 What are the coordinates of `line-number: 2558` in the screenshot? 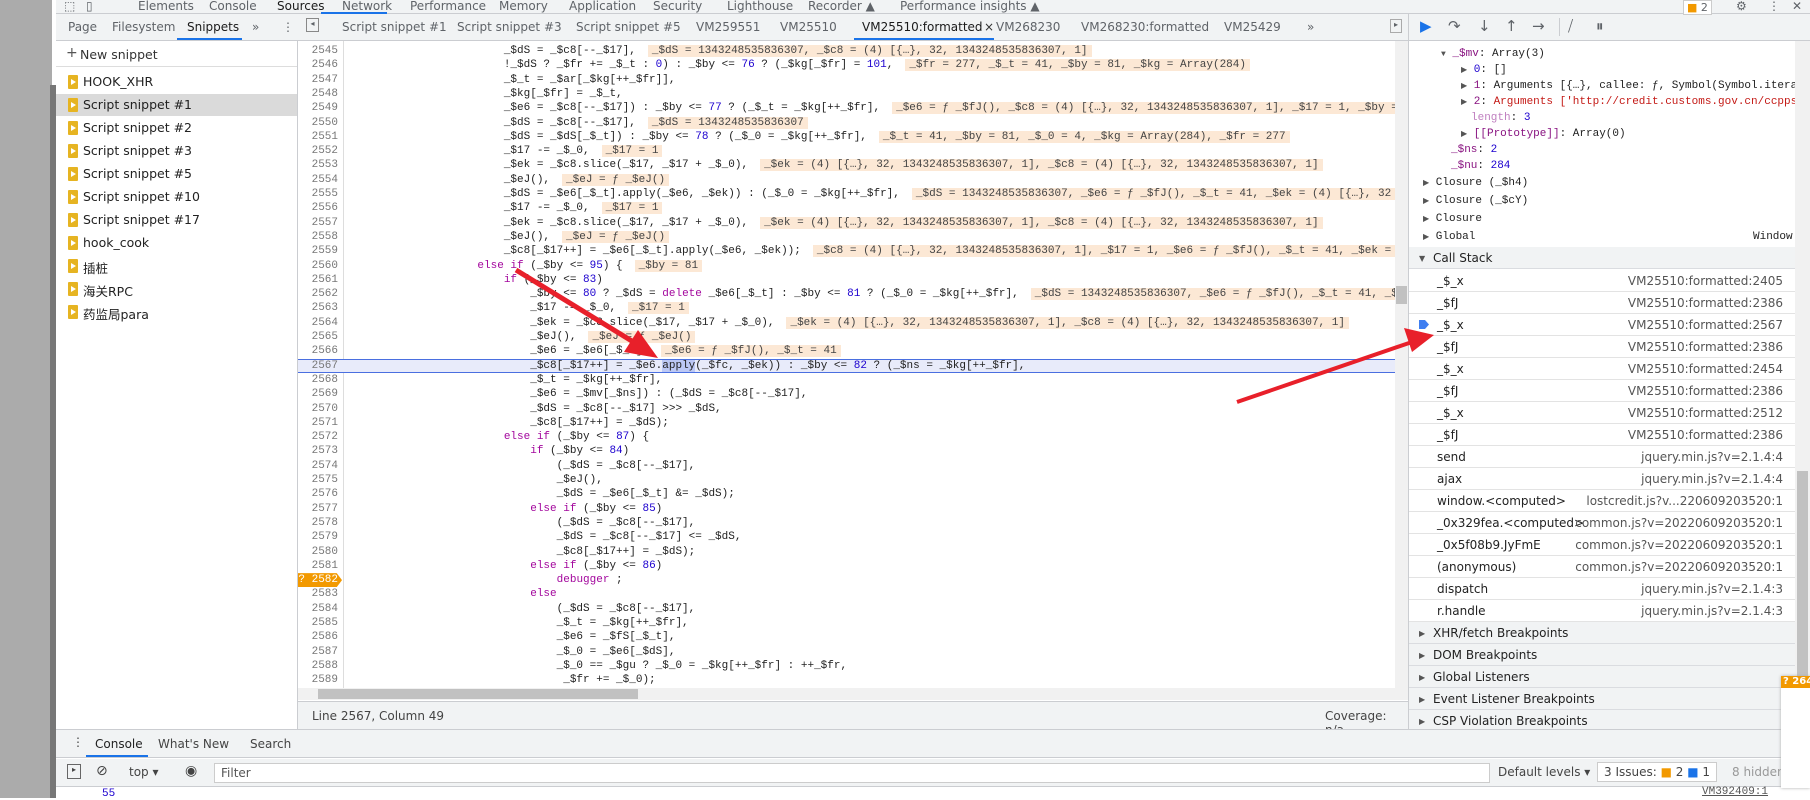 It's located at (318, 237).